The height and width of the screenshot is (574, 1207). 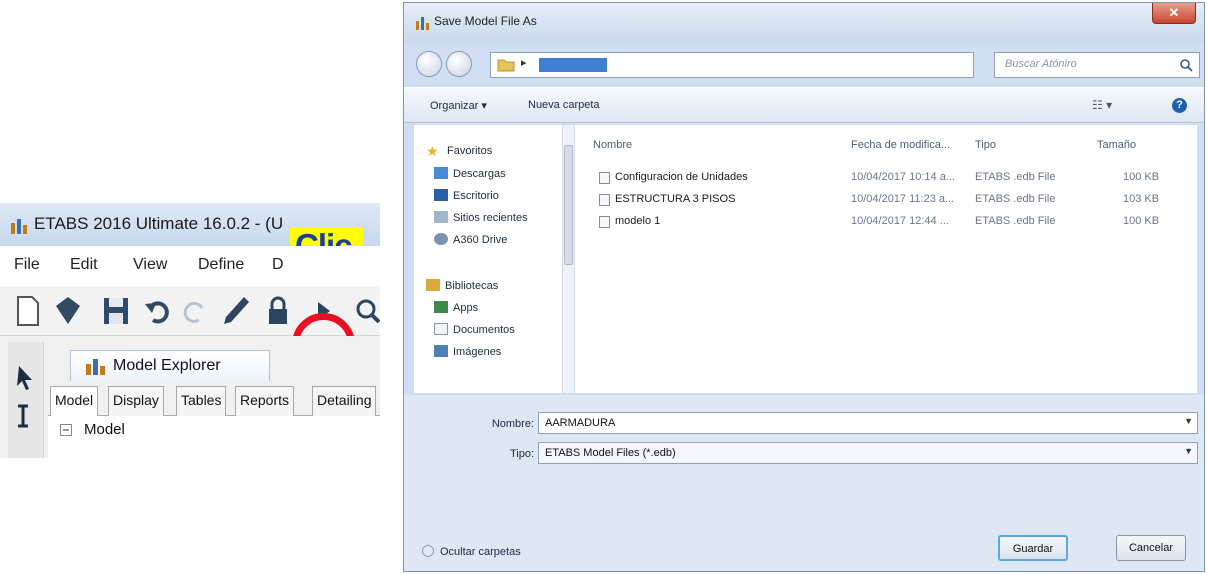 I want to click on address-row: ▸ ▼ ⟲ Buscar Atóniro, so click(x=804, y=65).